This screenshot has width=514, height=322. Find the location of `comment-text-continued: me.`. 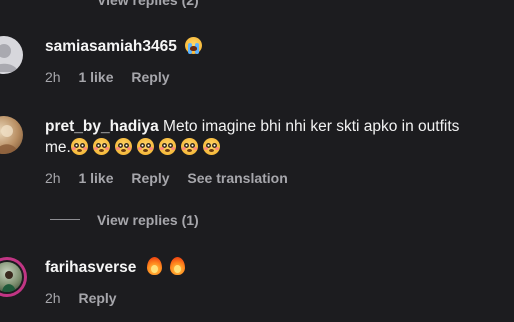

comment-text-continued: me. is located at coordinates (58, 147).